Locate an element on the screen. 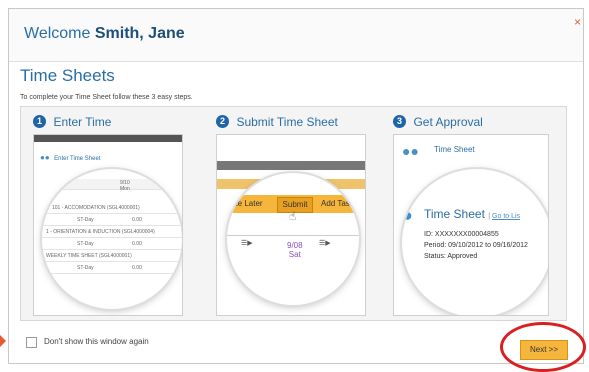 The width and height of the screenshot is (589, 372). user-name: Smith, Jane is located at coordinates (139, 33).